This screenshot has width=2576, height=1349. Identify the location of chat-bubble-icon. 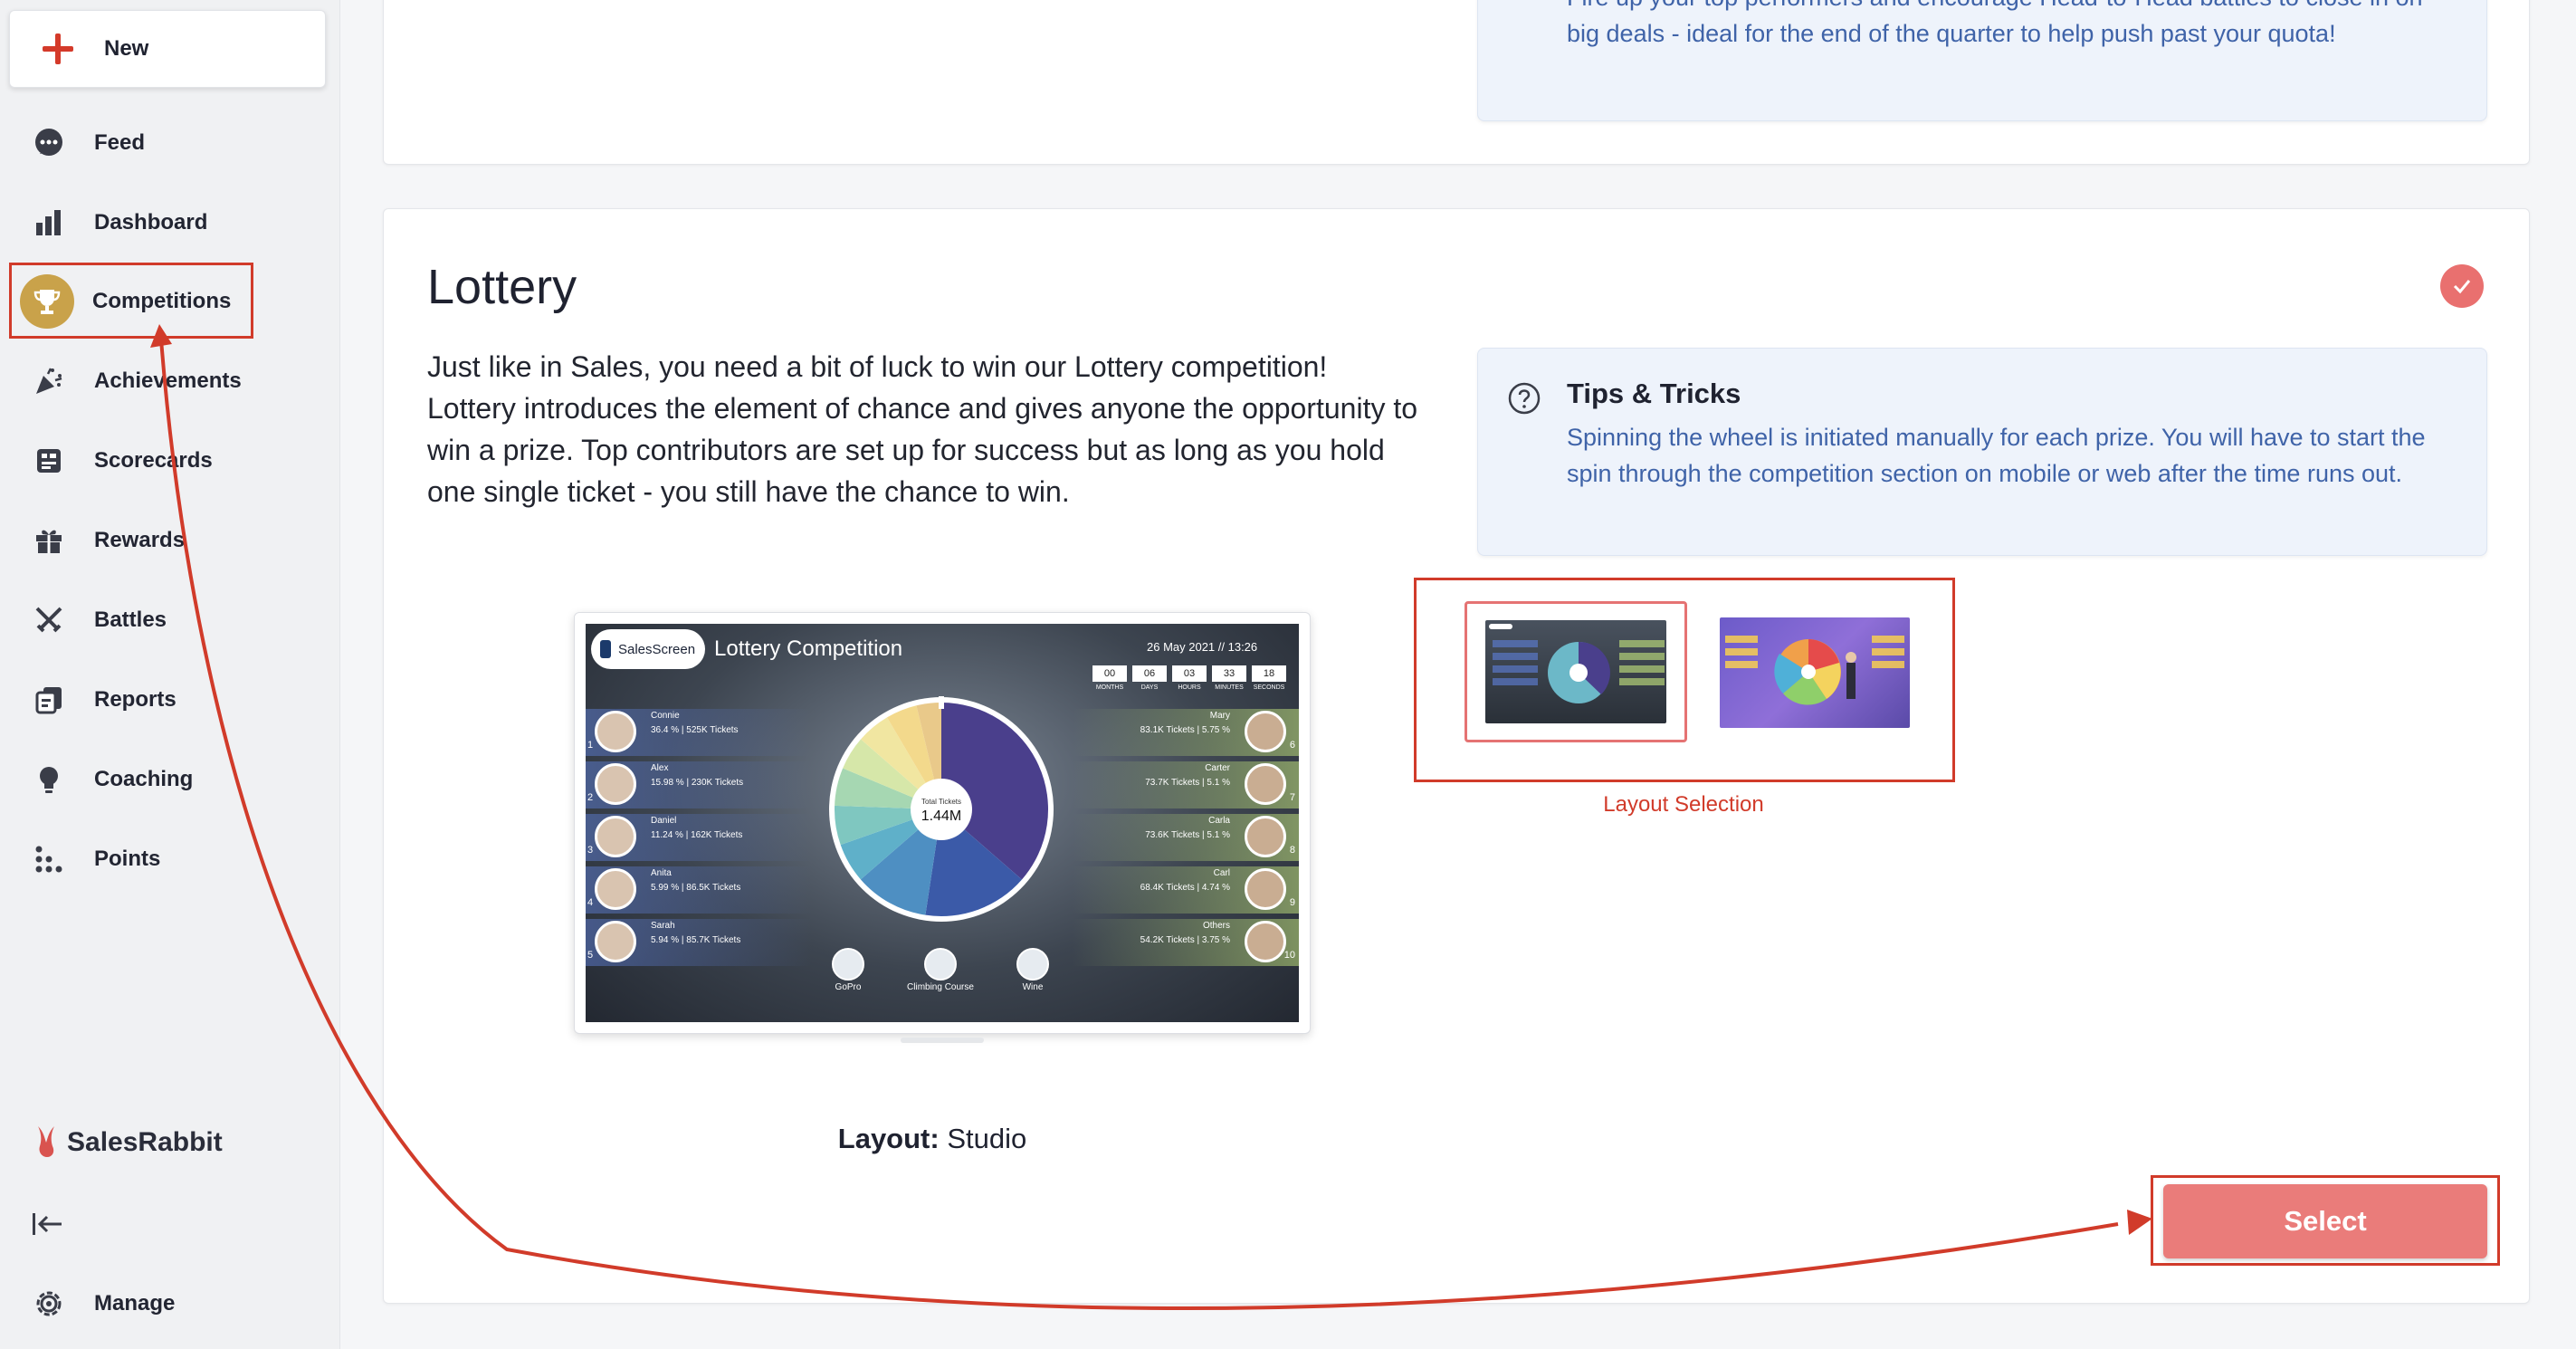
(49, 143).